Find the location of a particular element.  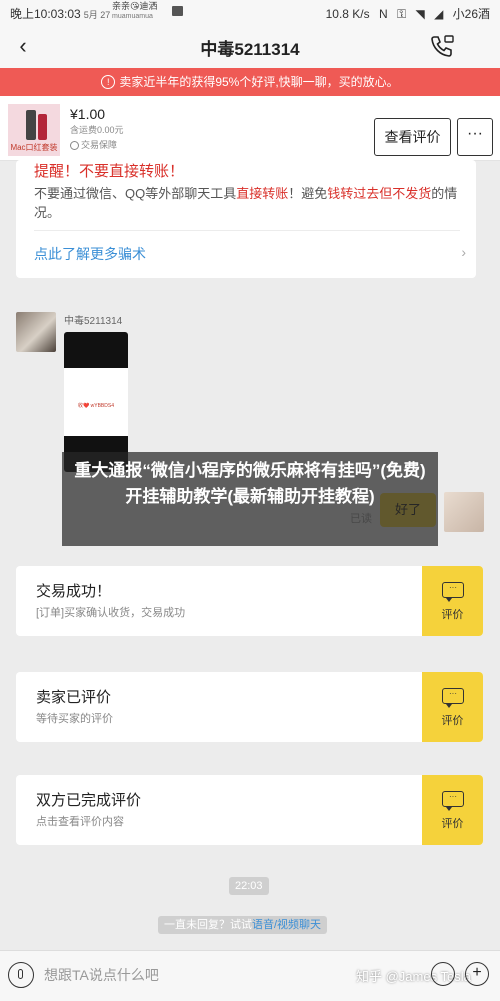

thumbnail-label: Mac口红套装 is located at coordinates (34, 147).